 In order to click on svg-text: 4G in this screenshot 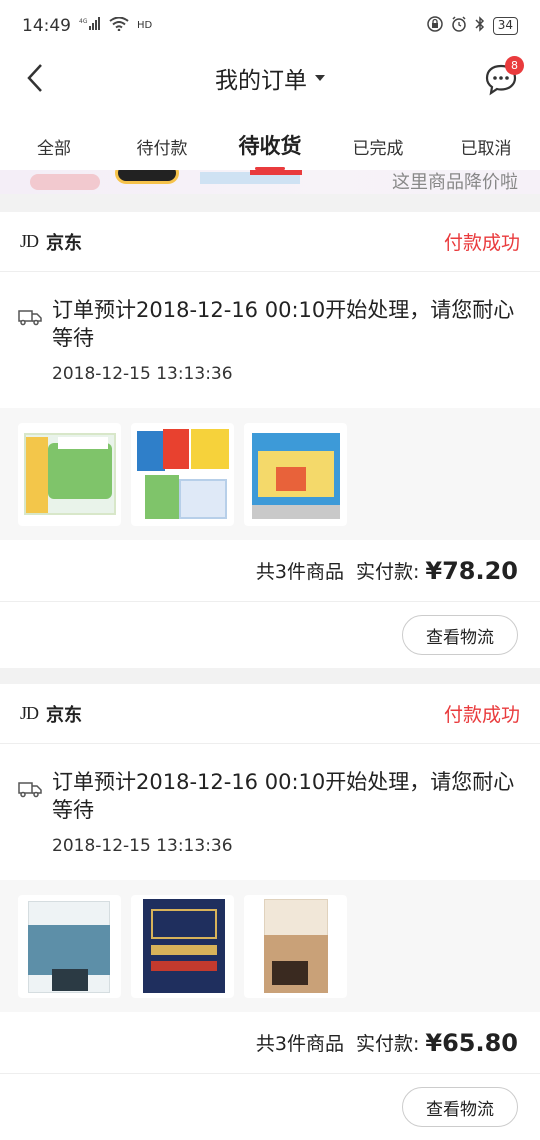, I will do `click(83, 21)`.